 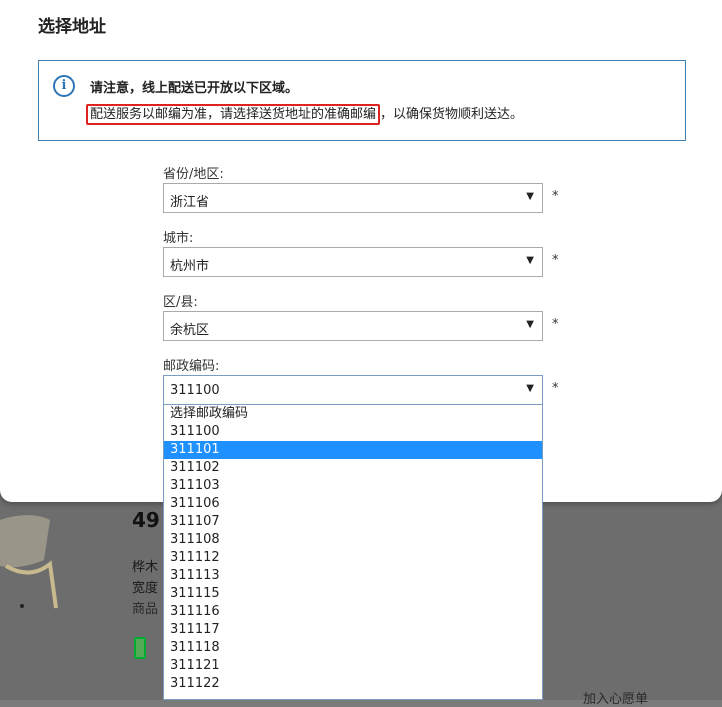 I want to click on district-label: 区/县:, so click(x=180, y=302).